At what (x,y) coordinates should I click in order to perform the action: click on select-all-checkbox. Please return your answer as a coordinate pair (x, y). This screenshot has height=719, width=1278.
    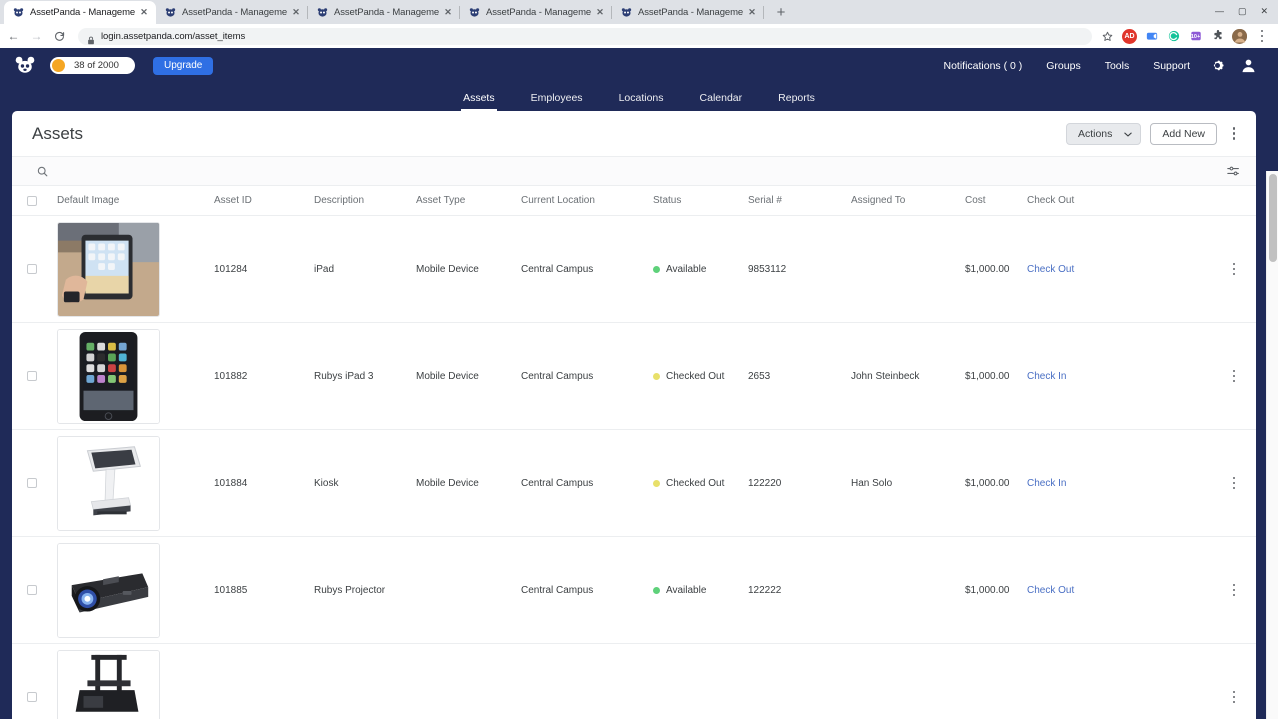
    Looking at the image, I should click on (34, 200).